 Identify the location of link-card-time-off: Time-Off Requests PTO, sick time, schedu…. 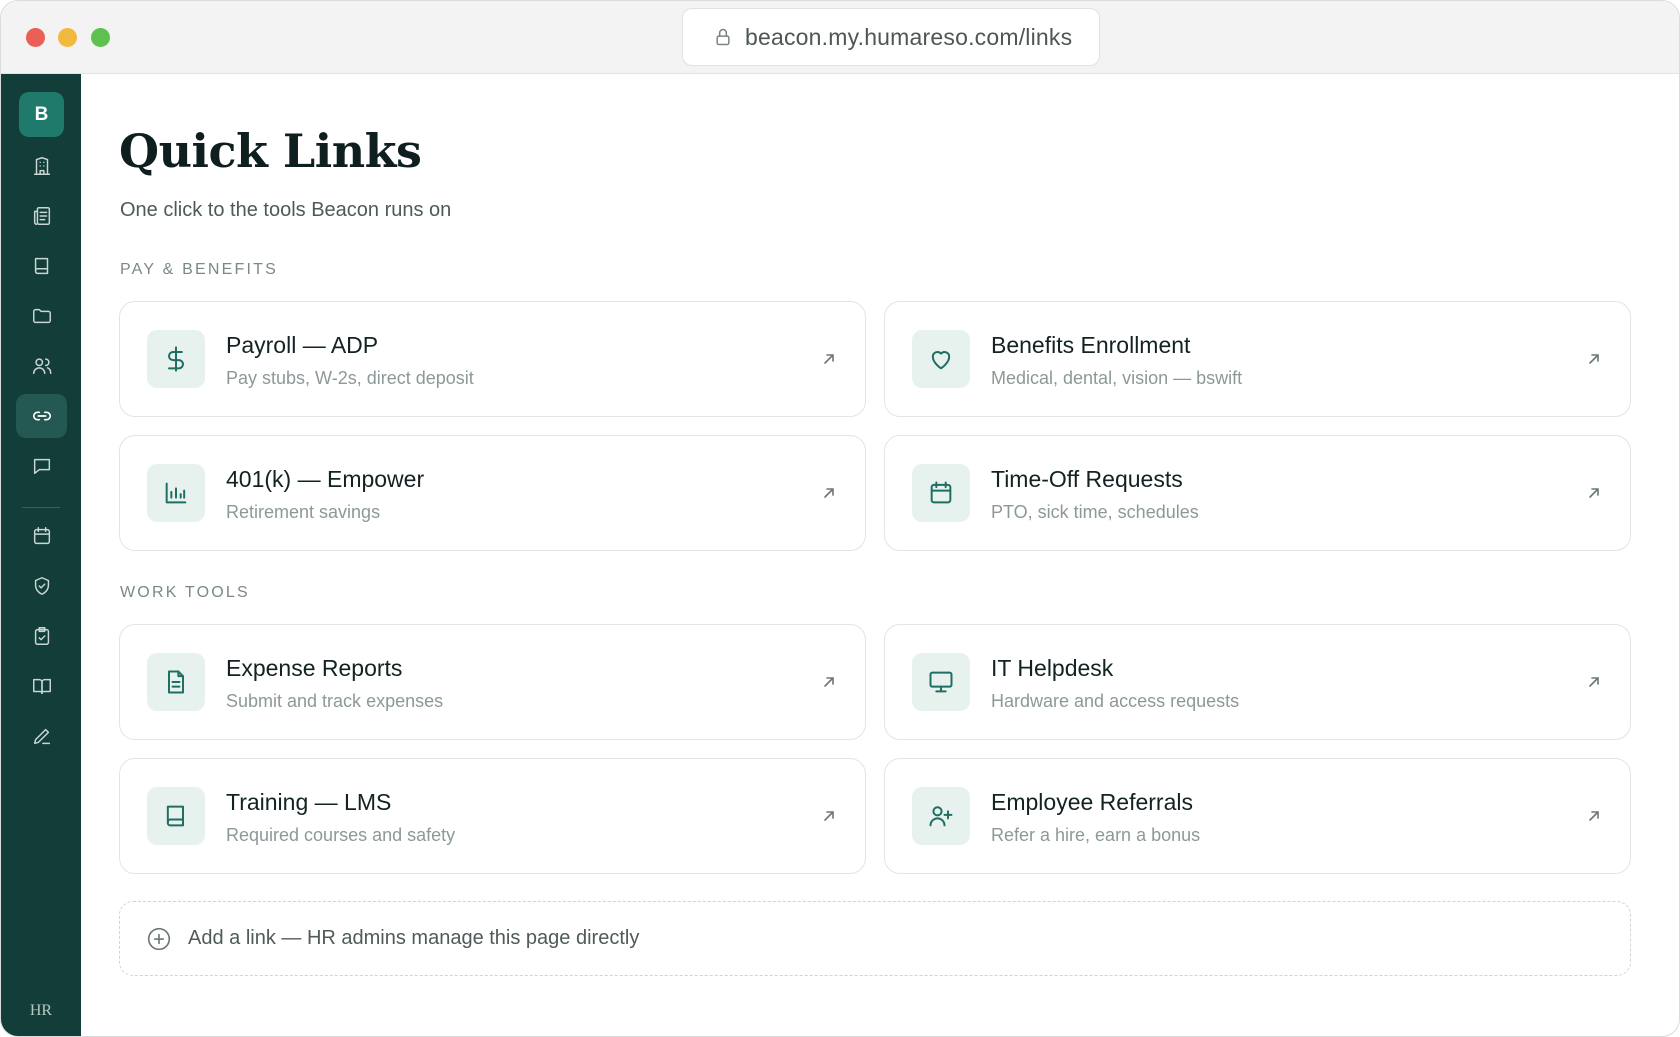
(1257, 493).